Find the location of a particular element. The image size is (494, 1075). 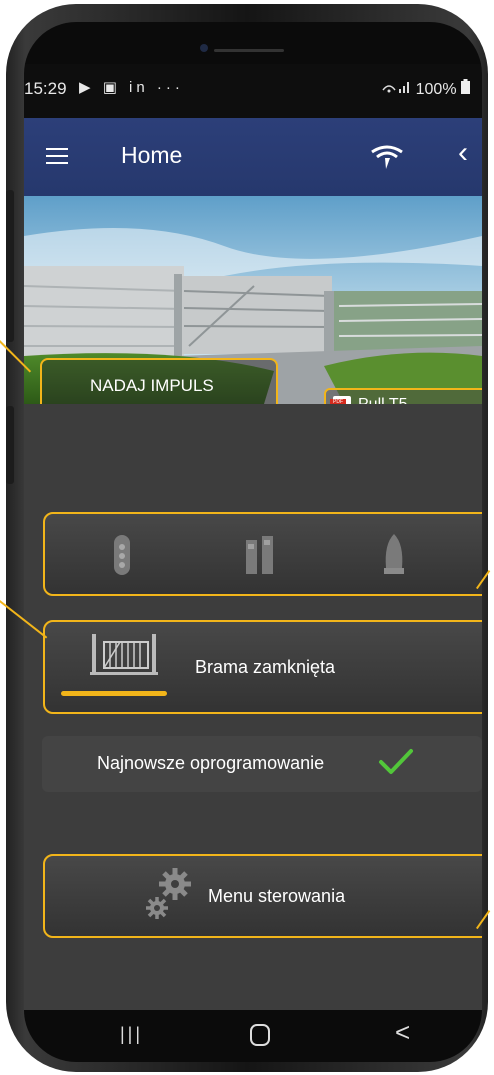

impulse-label: NADAJ IMPULS is located at coordinates (152, 385).